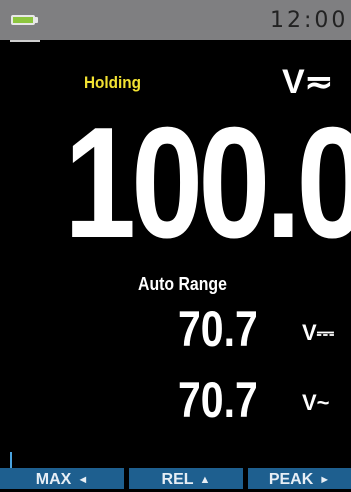 This screenshot has width=351, height=492. I want to click on clock: 12:00, so click(309, 20).